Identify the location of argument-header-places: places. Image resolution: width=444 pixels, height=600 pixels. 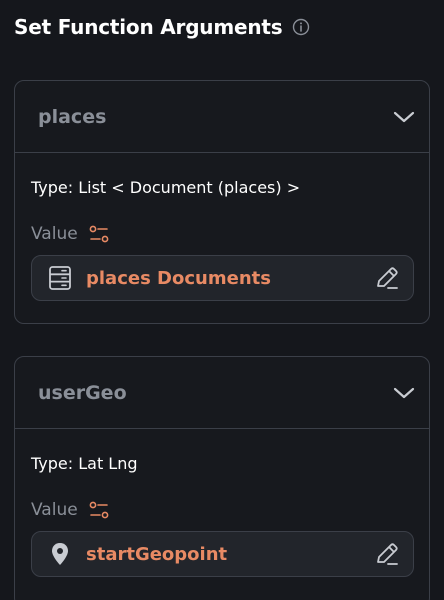
(222, 117).